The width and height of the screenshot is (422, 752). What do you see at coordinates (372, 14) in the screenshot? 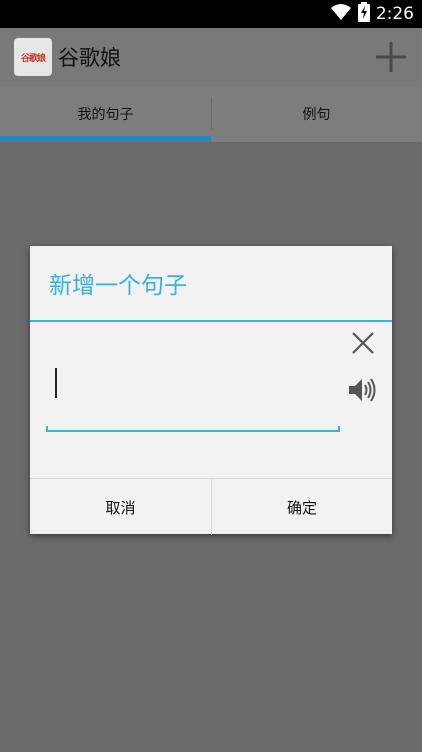
I see `status-icons: 2:26` at bounding box center [372, 14].